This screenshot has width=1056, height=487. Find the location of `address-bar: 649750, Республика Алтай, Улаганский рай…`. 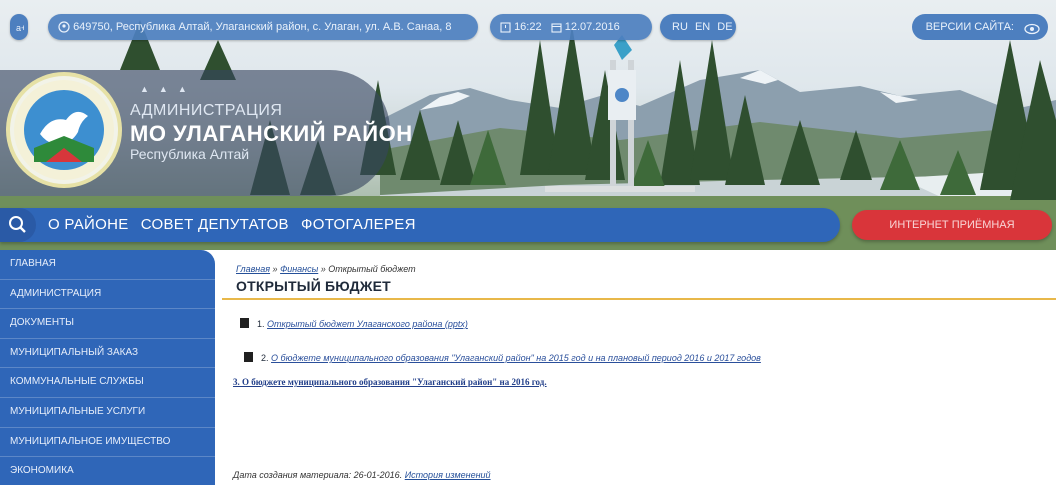

address-bar: 649750, Республика Алтай, Улаганский рай… is located at coordinates (263, 27).